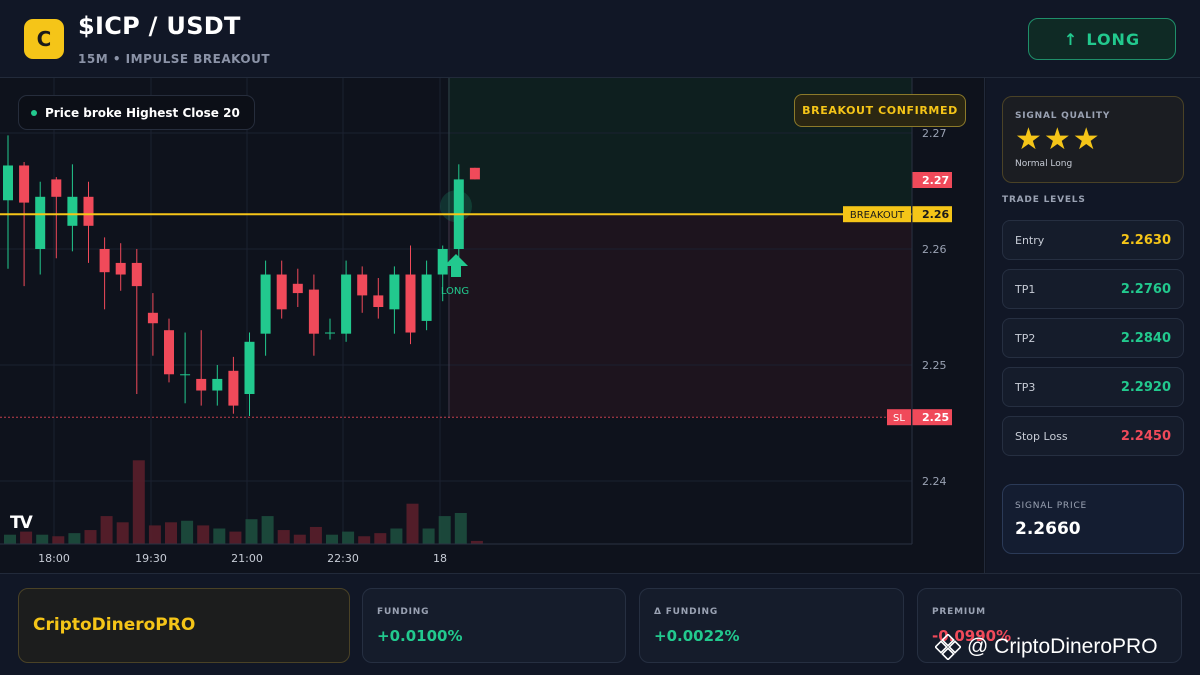 Image resolution: width=1200 pixels, height=675 pixels. What do you see at coordinates (1093, 289) in the screenshot?
I see `level-tp1: TP1 2.2760` at bounding box center [1093, 289].